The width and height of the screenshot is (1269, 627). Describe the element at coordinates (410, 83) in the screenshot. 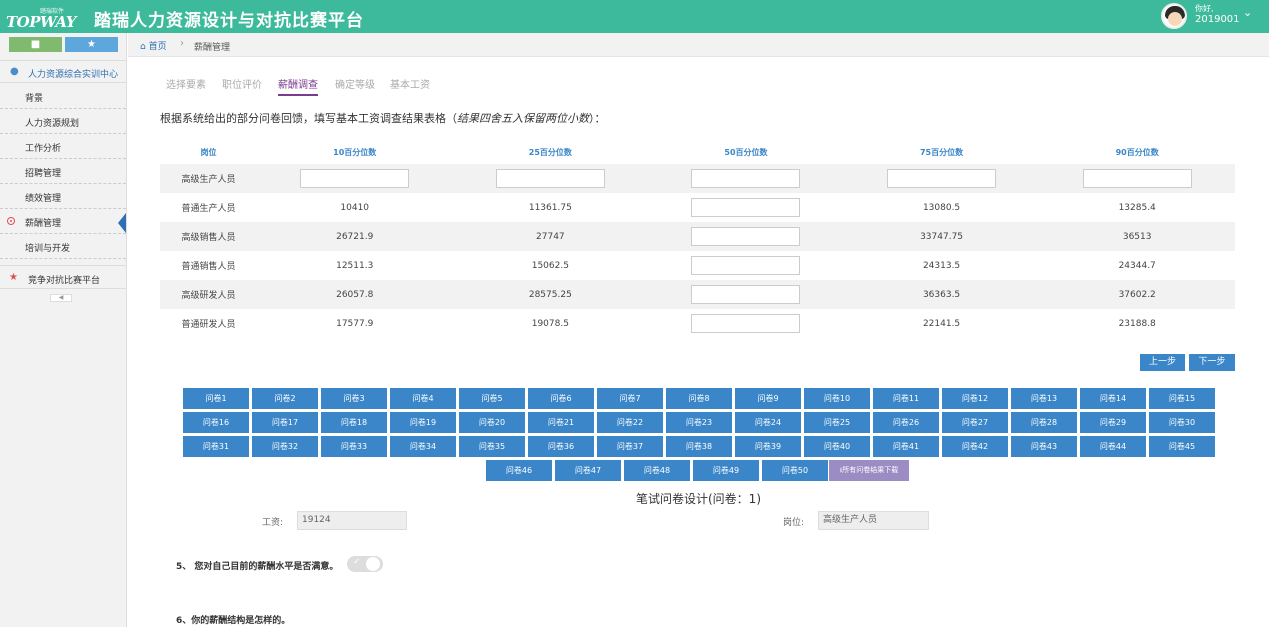

I see `tab-base-salary: 基本工资` at that location.